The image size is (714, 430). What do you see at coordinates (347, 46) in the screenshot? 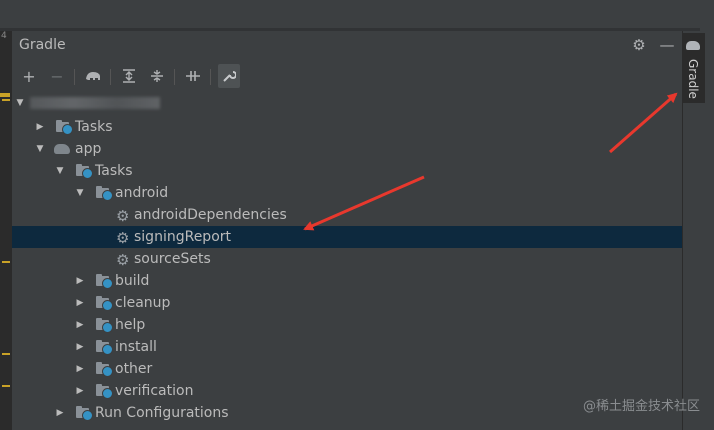
I see `panel-header: Gradle ⚙ —` at bounding box center [347, 46].